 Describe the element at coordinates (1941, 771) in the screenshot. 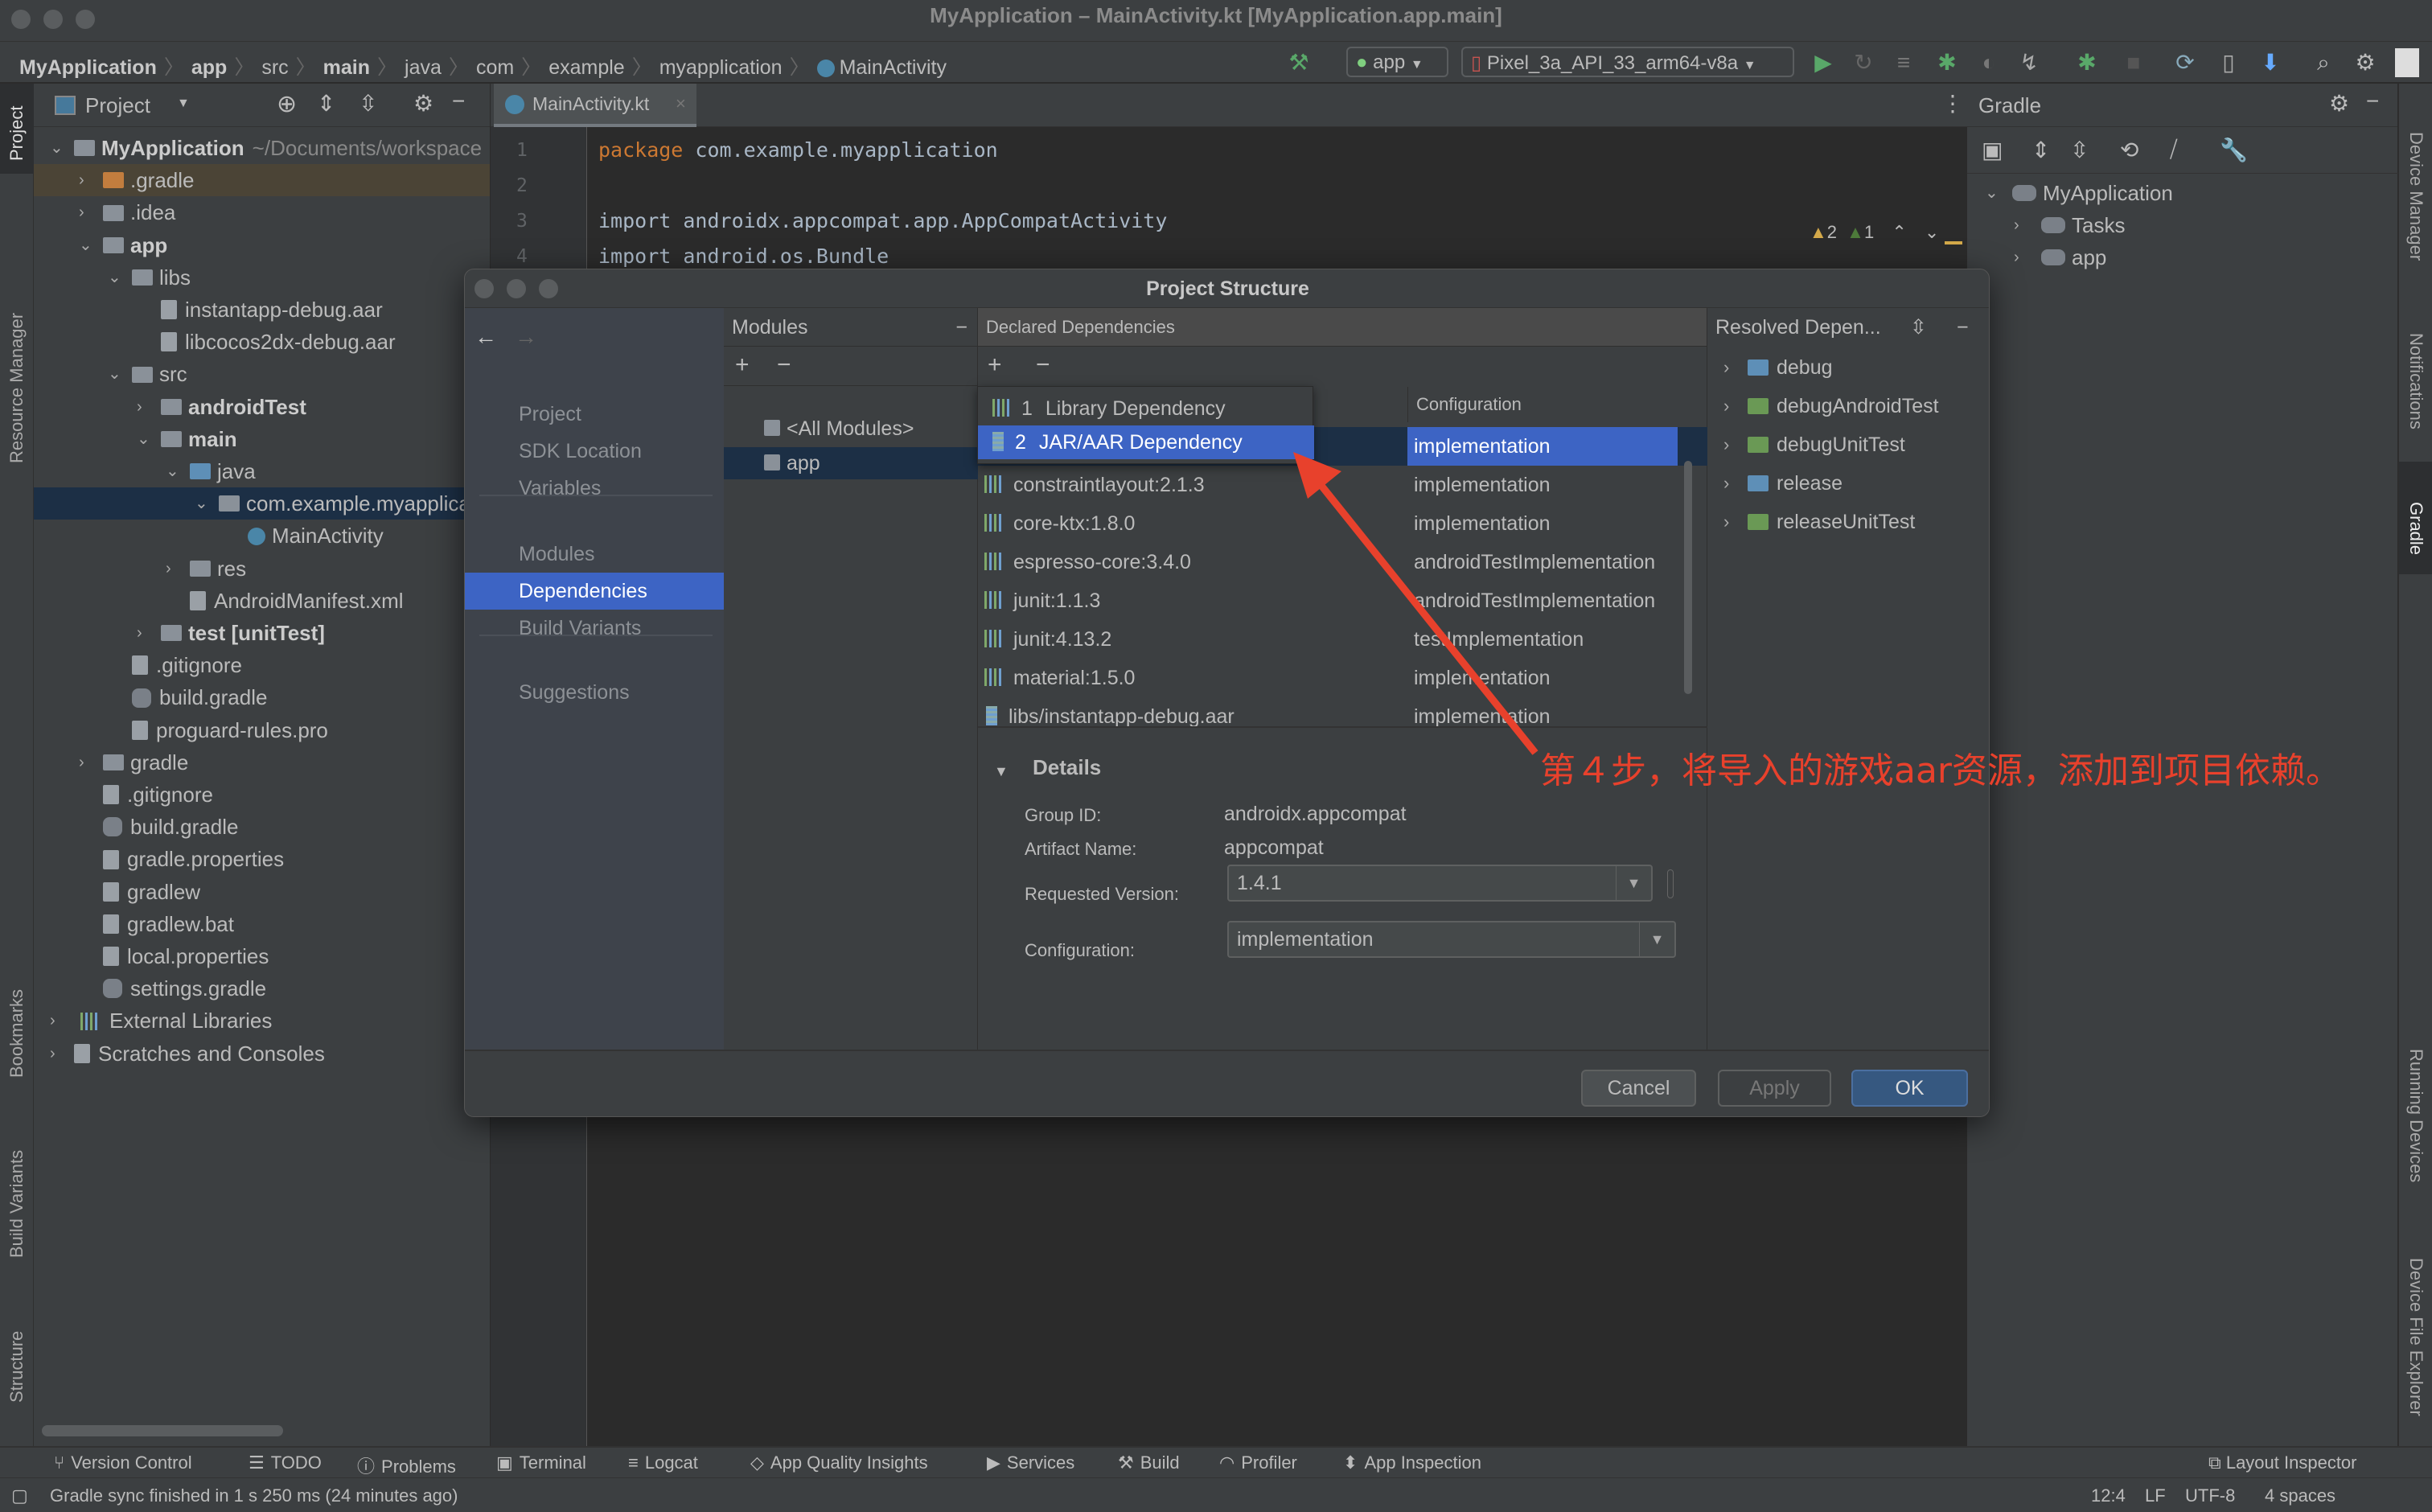

I see `annotation-text: 第４步，将导入的游戏aar资源，添加到项目依赖。` at that location.